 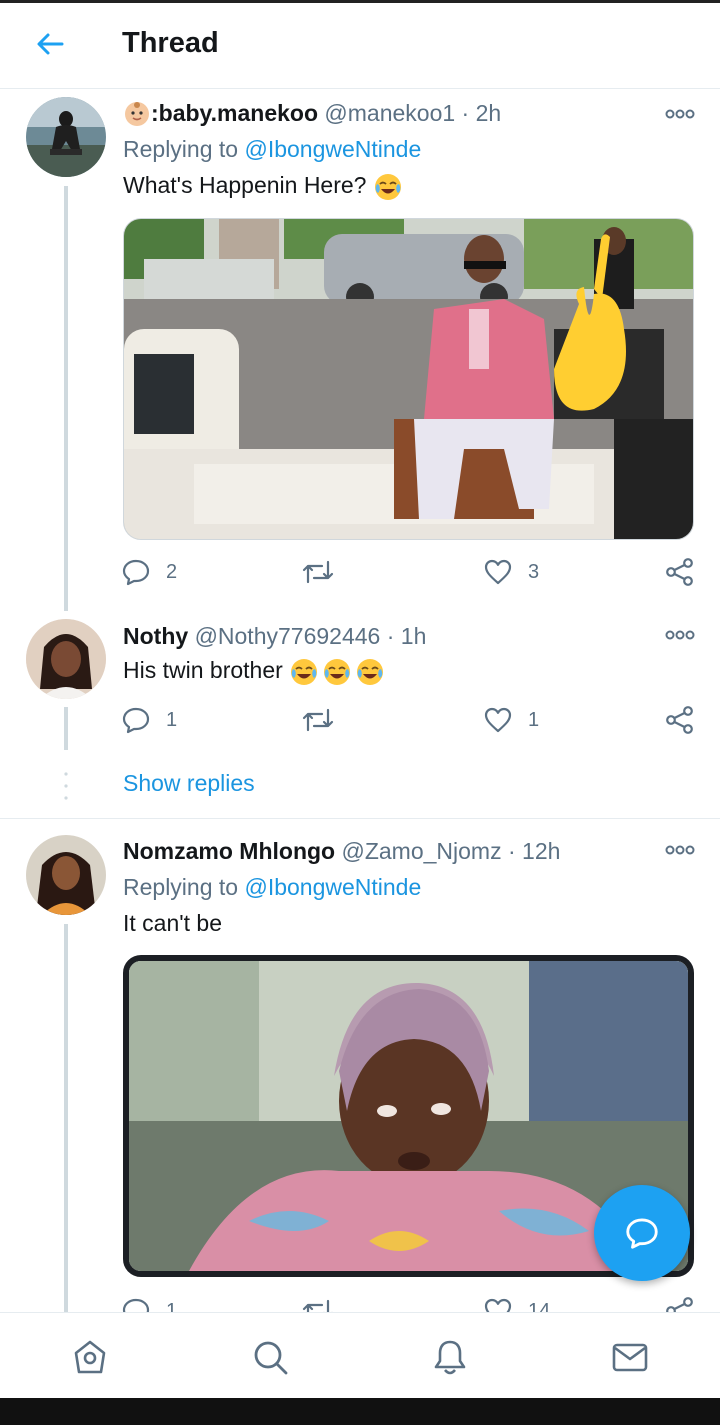 I want to click on like-button: 3, so click(x=510, y=572).